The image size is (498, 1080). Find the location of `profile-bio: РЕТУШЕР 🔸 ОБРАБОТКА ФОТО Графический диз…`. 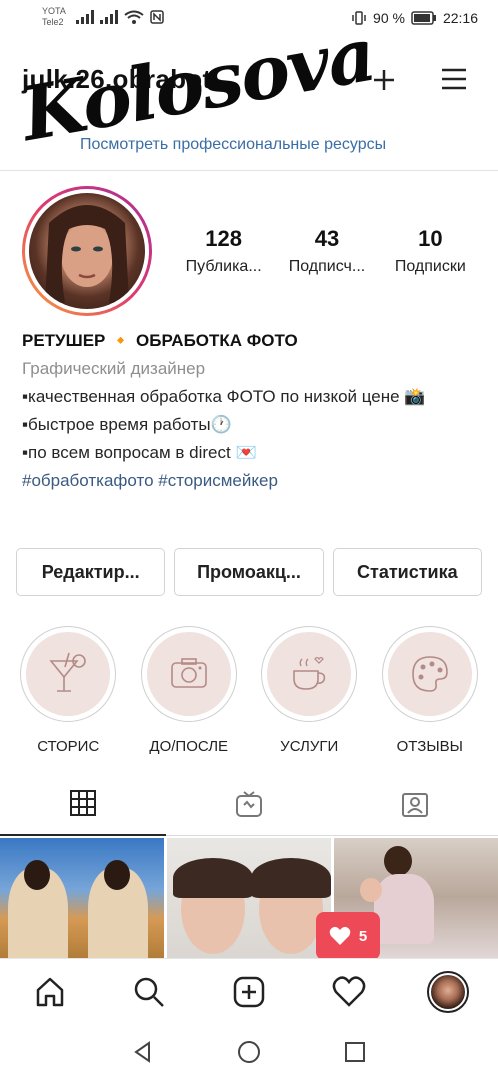

profile-bio: РЕТУШЕР 🔸 ОБРАБОТКА ФОТО Графический диз… is located at coordinates (252, 411).